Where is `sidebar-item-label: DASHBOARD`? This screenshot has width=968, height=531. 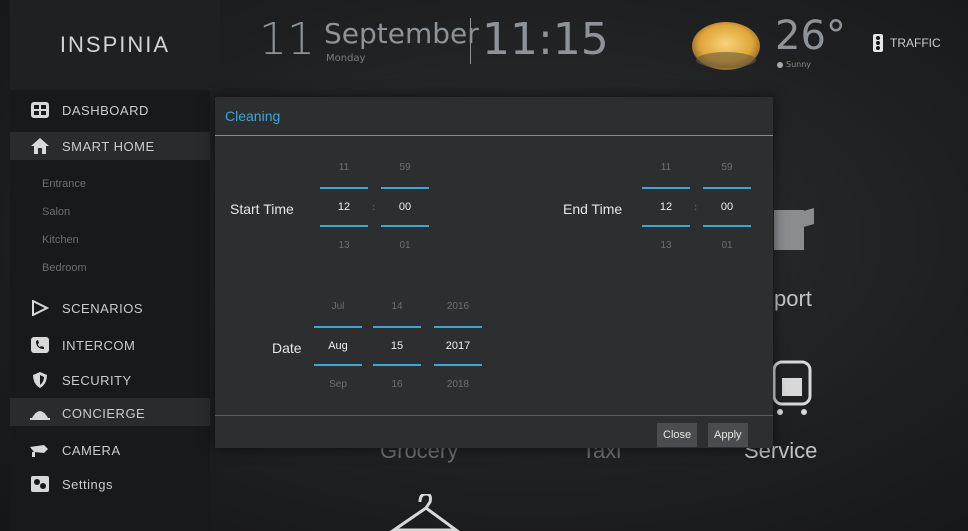
sidebar-item-label: DASHBOARD is located at coordinates (105, 110).